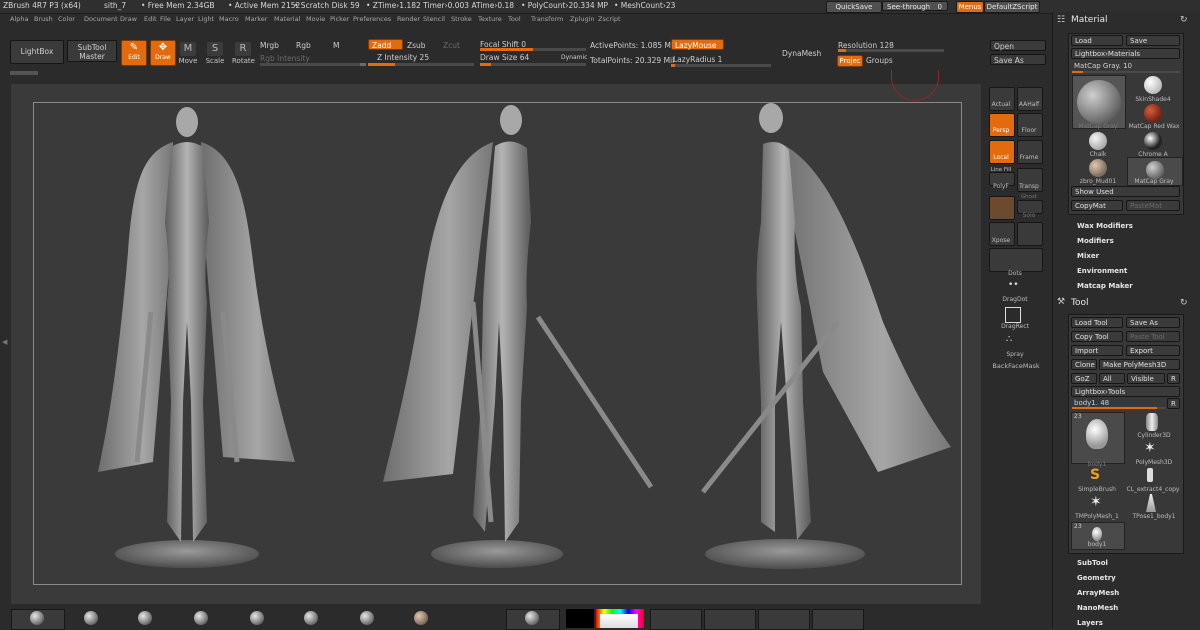 The width and height of the screenshot is (1200, 630). I want to click on see-through-slider: See-through 0, so click(915, 6).